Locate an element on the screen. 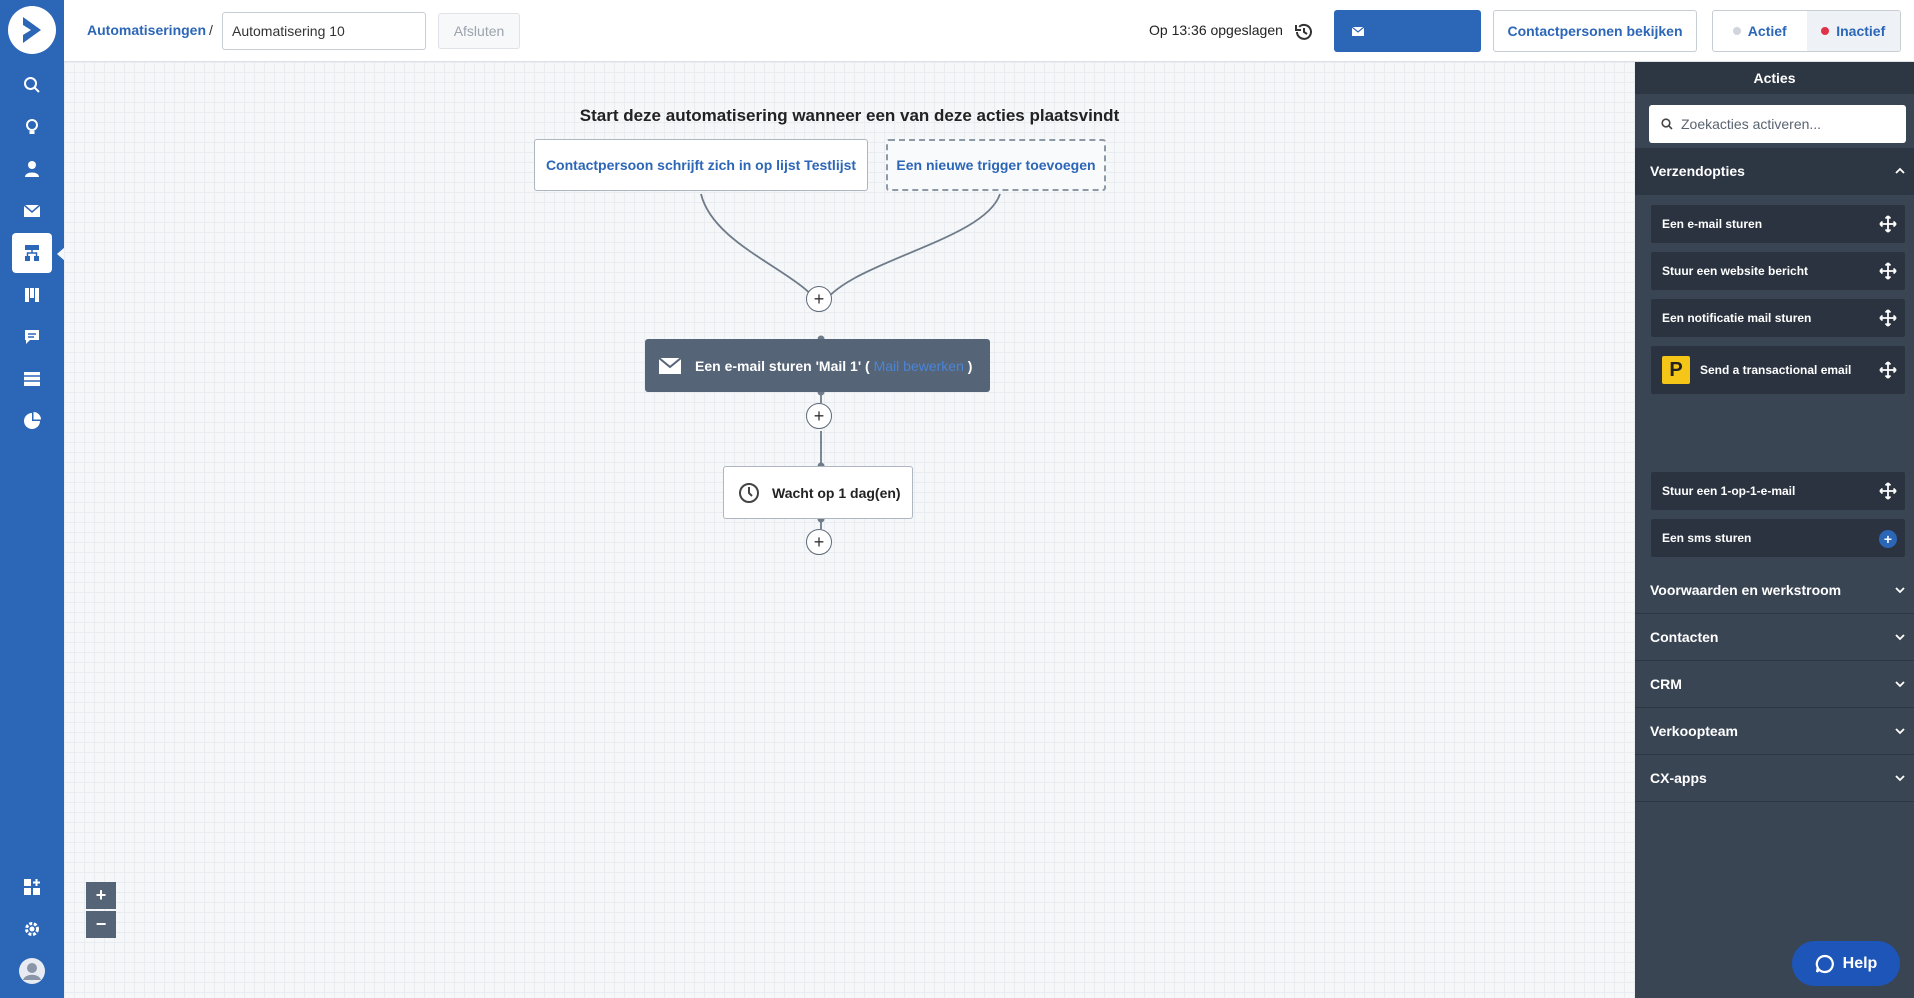 Image resolution: width=1914 pixels, height=998 pixels. contacts-icon is located at coordinates (32, 169).